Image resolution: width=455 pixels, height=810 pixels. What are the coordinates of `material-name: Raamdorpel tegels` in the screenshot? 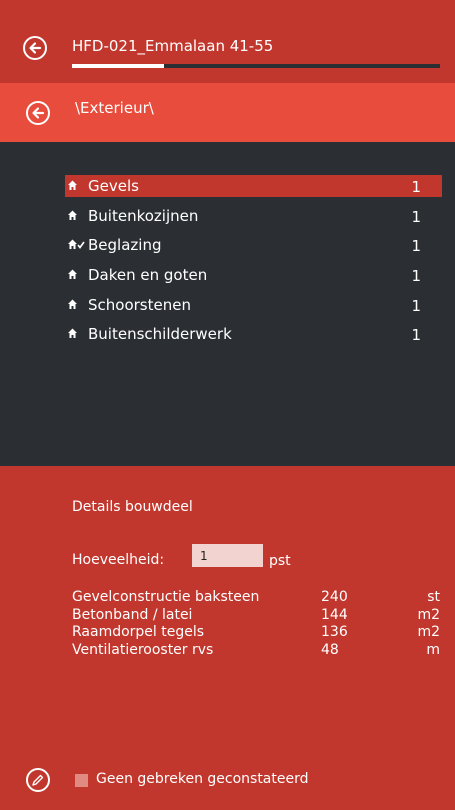 It's located at (138, 632).